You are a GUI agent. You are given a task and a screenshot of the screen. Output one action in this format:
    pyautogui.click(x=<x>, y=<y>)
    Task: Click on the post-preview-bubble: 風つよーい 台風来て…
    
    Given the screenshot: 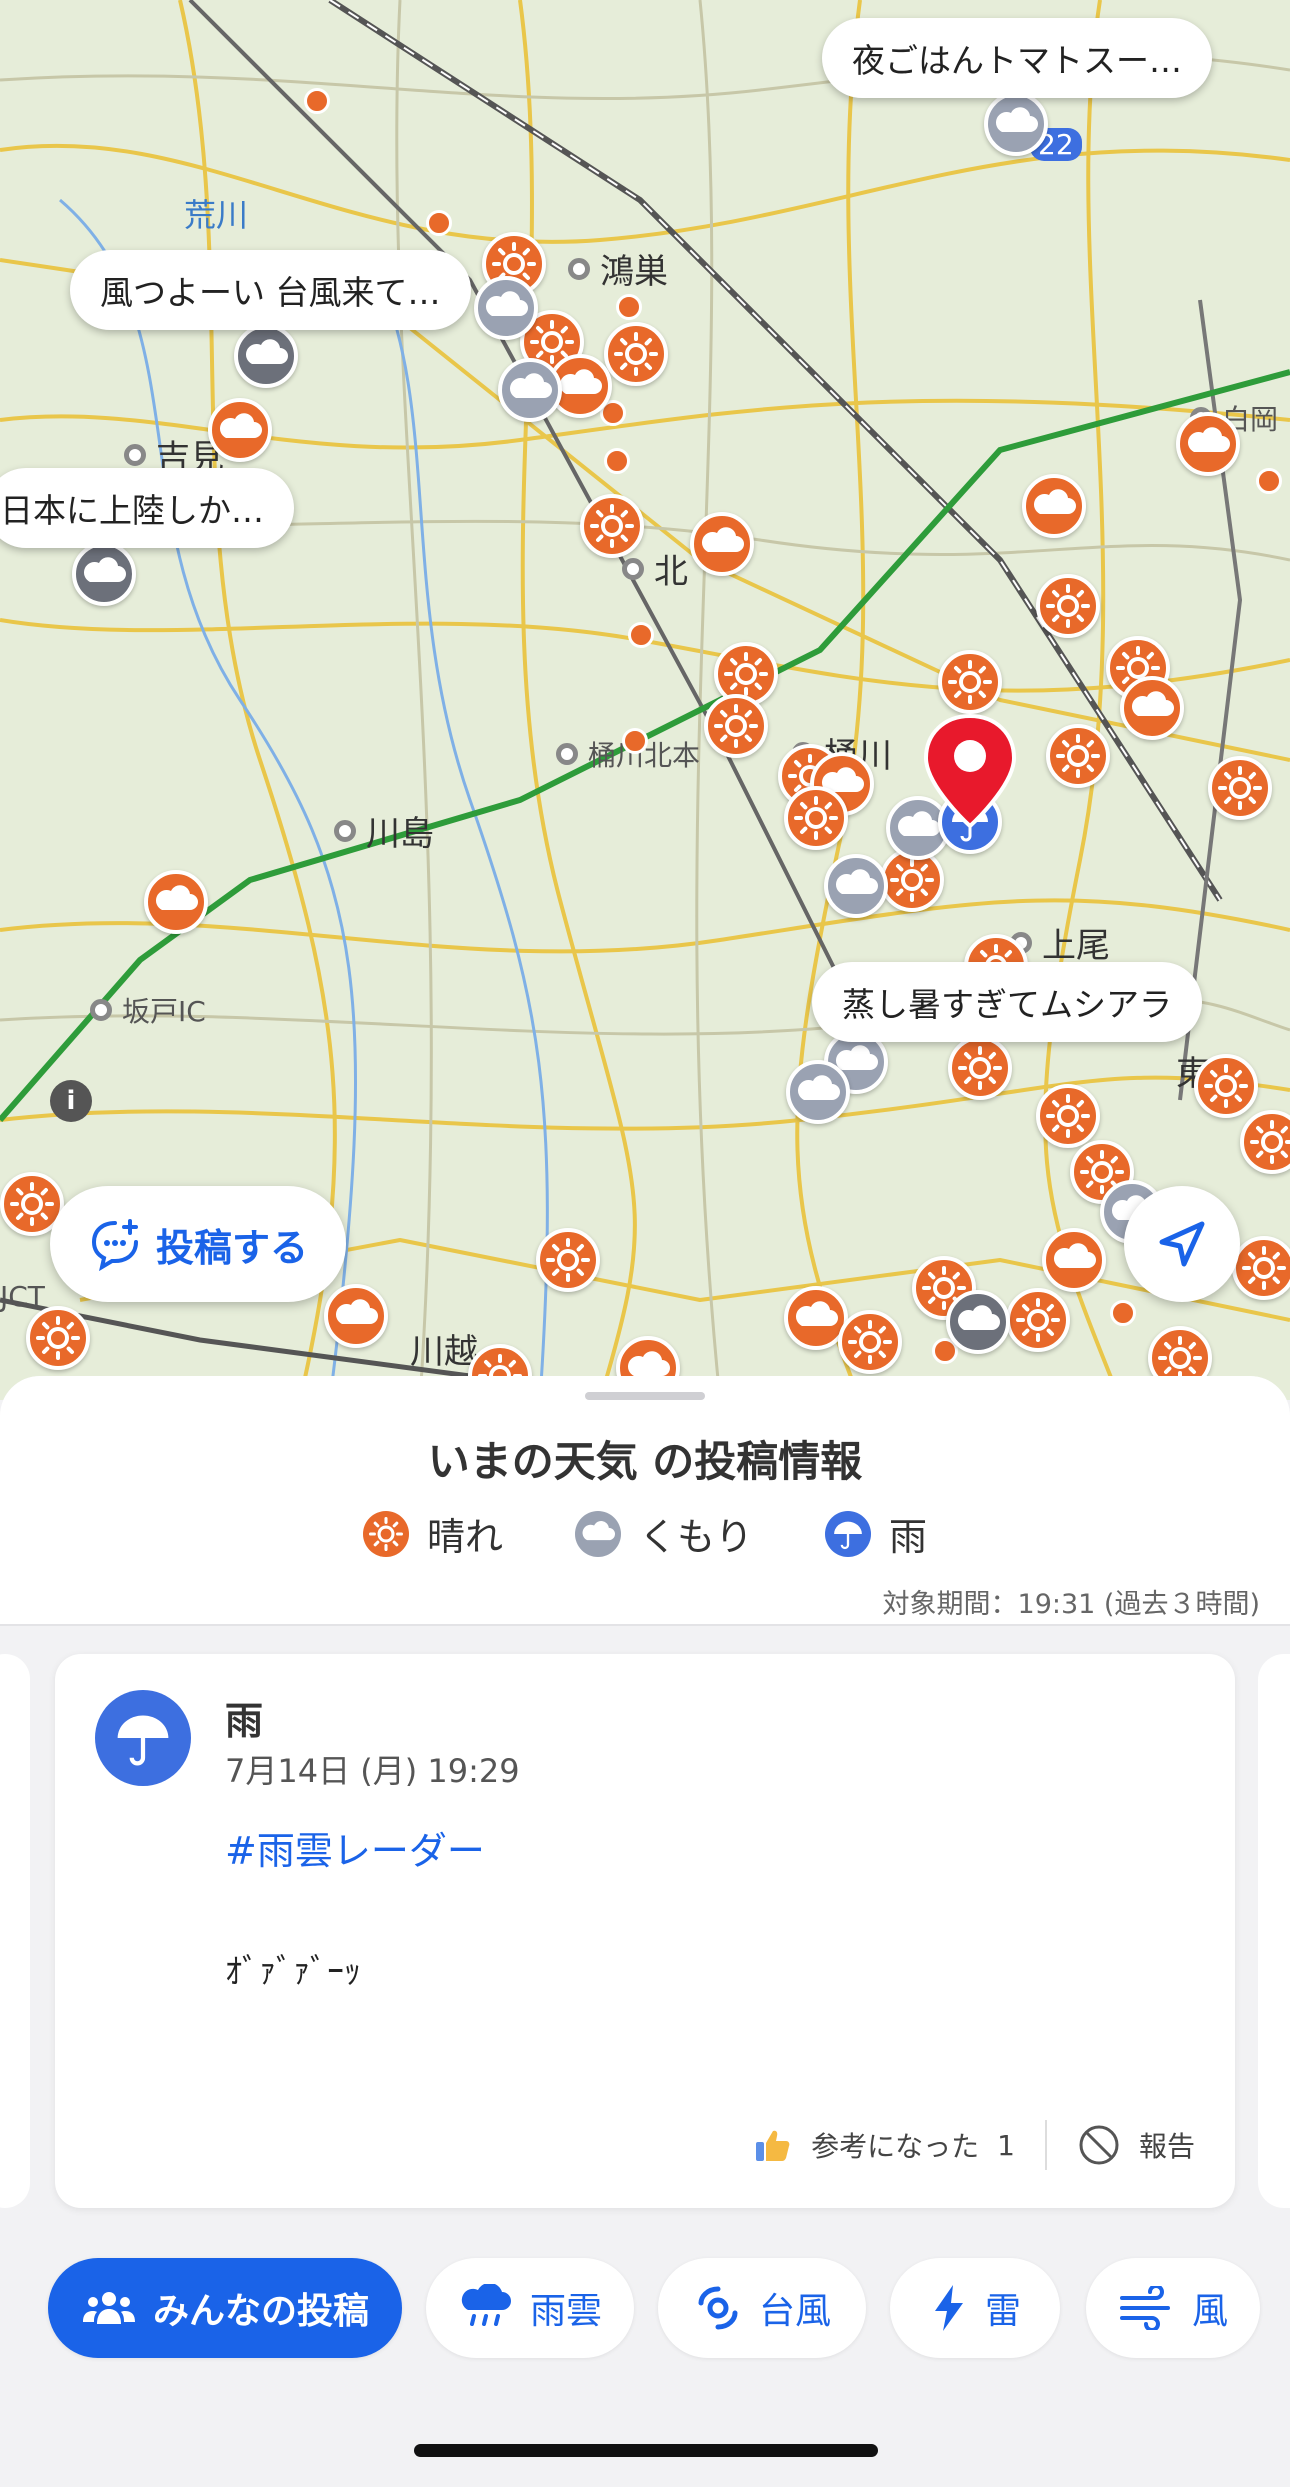 What is the action you would take?
    pyautogui.click(x=270, y=290)
    